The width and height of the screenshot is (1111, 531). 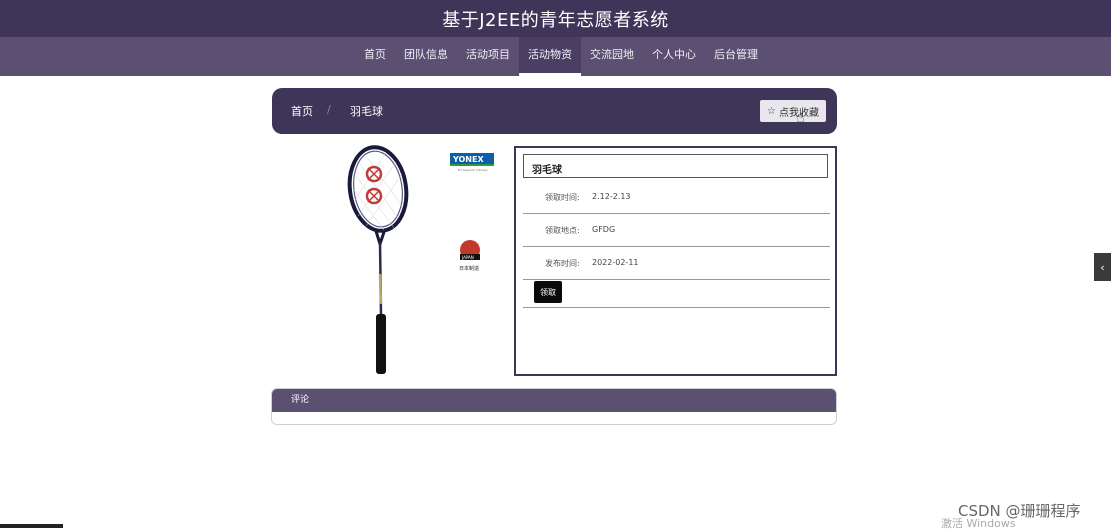 I want to click on comments-section: 评论, so click(x=554, y=406).